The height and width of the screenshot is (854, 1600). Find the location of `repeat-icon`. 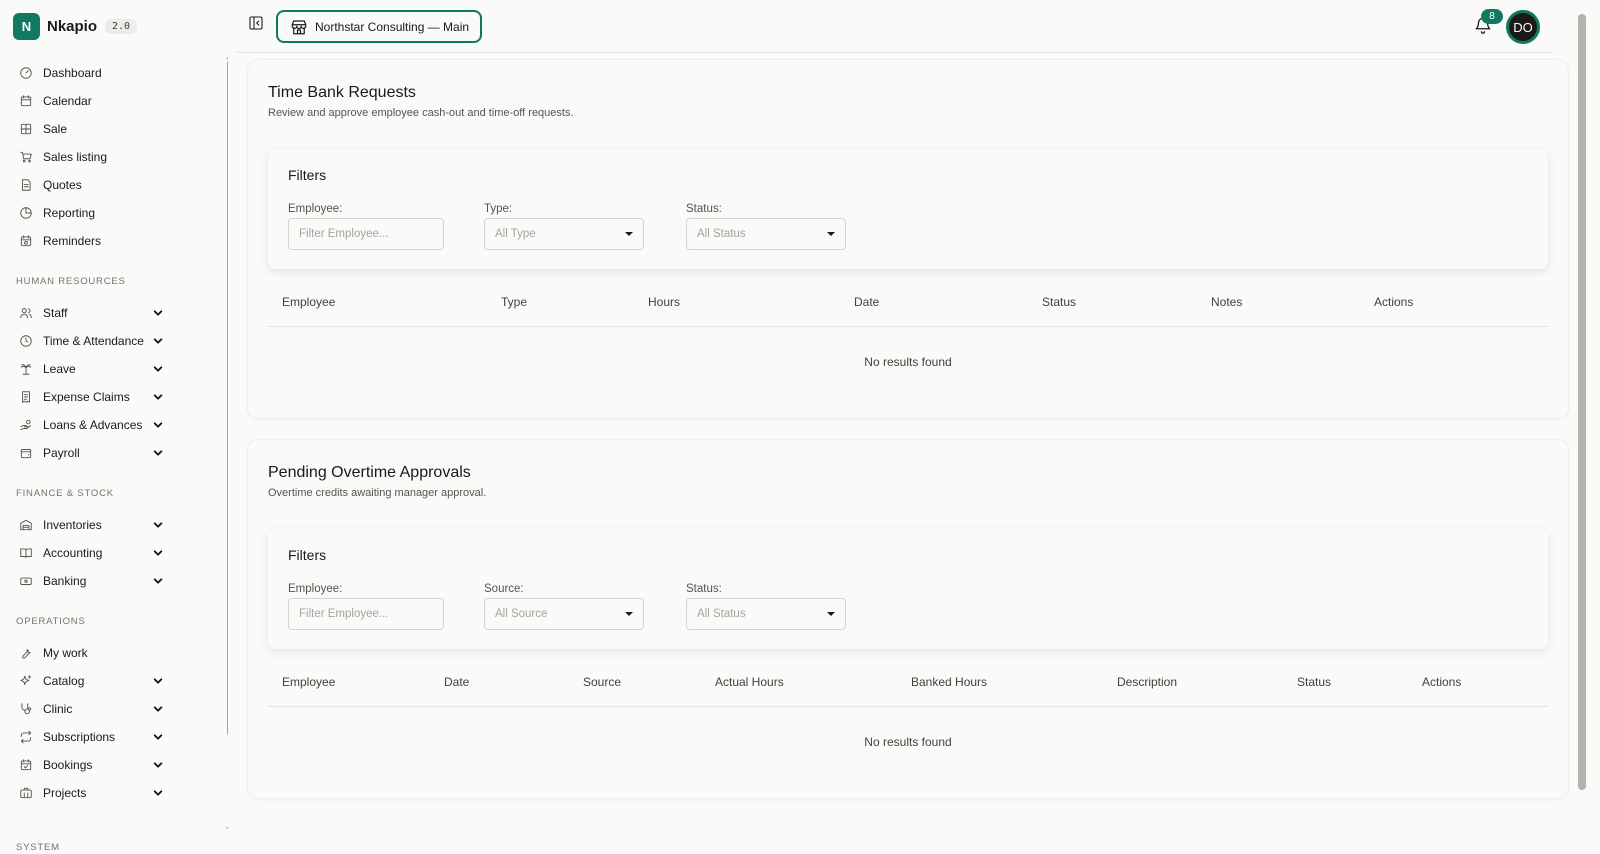

repeat-icon is located at coordinates (26, 737).